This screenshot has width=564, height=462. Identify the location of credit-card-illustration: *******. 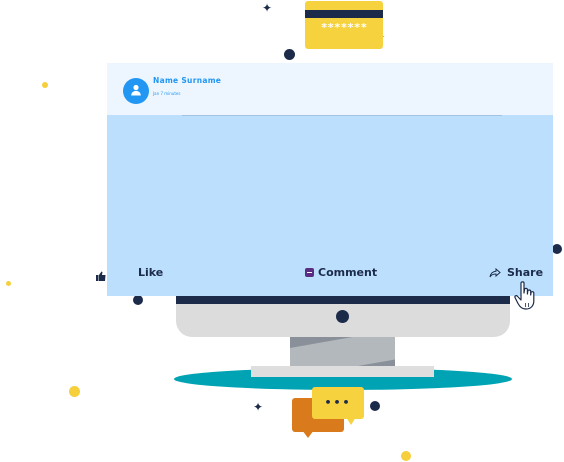
(344, 25).